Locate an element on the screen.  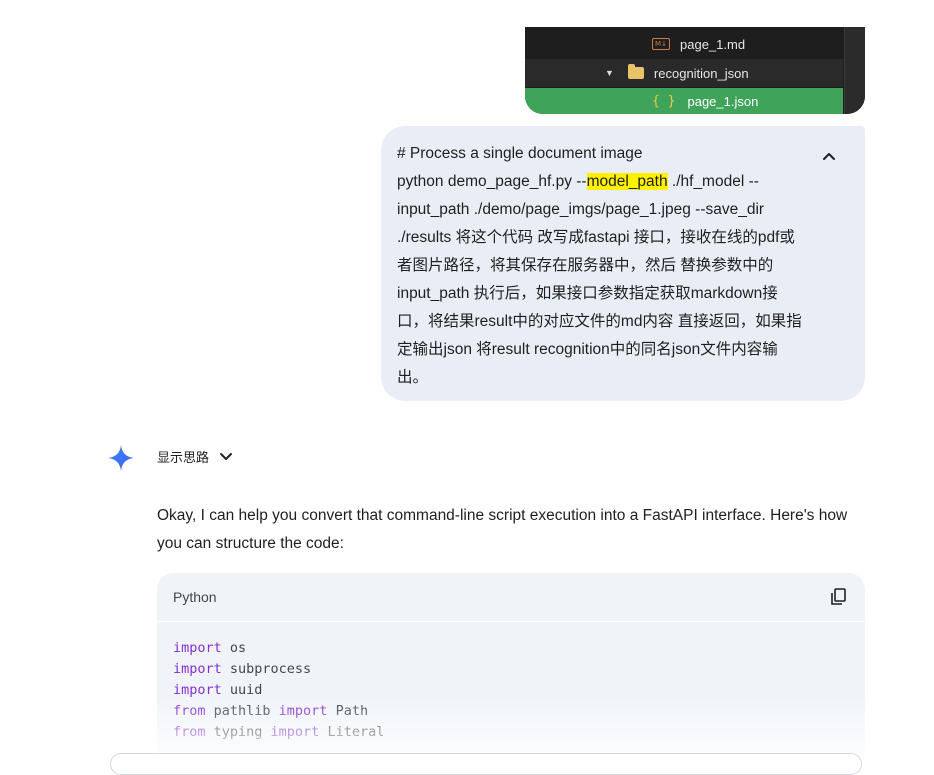
file-tree-item-folder: ▼ recognition_json is located at coordinates (684, 73).